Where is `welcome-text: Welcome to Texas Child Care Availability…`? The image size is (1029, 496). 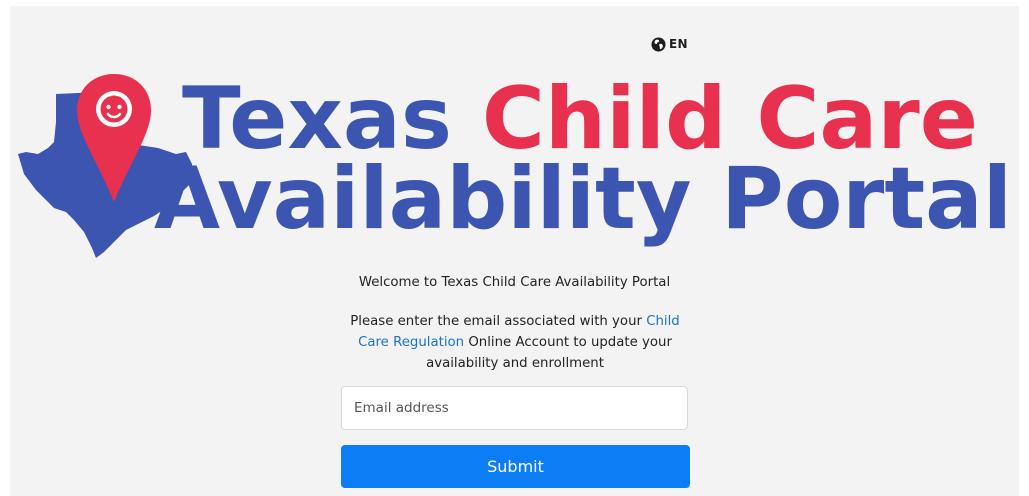
welcome-text: Welcome to Texas Child Care Availability… is located at coordinates (514, 282).